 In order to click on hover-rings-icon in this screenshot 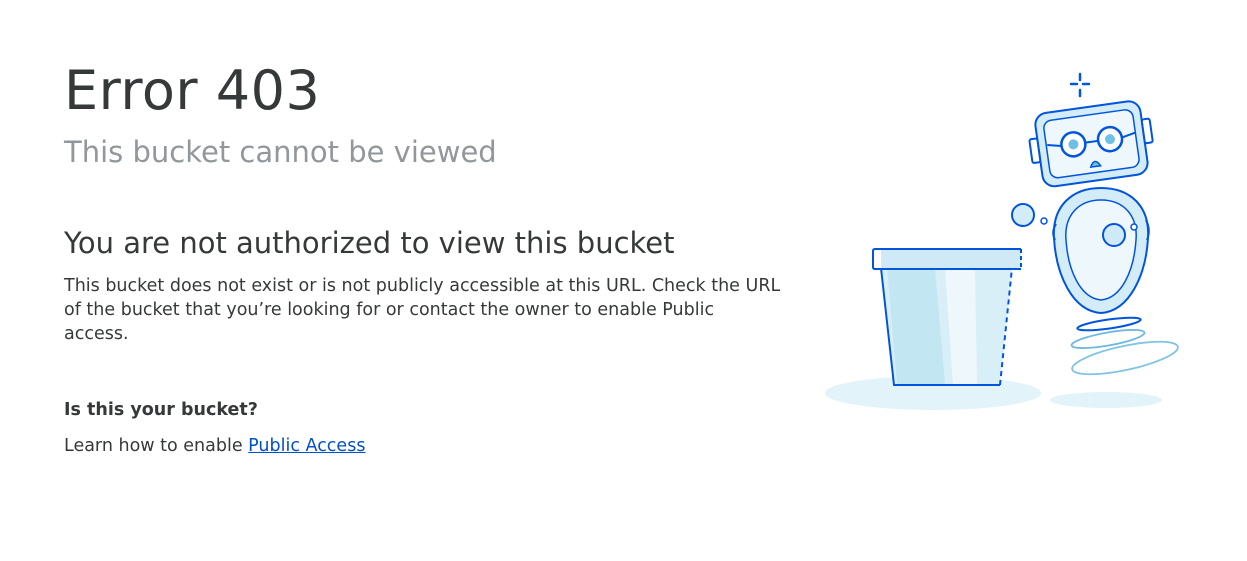, I will do `click(1124, 346)`.